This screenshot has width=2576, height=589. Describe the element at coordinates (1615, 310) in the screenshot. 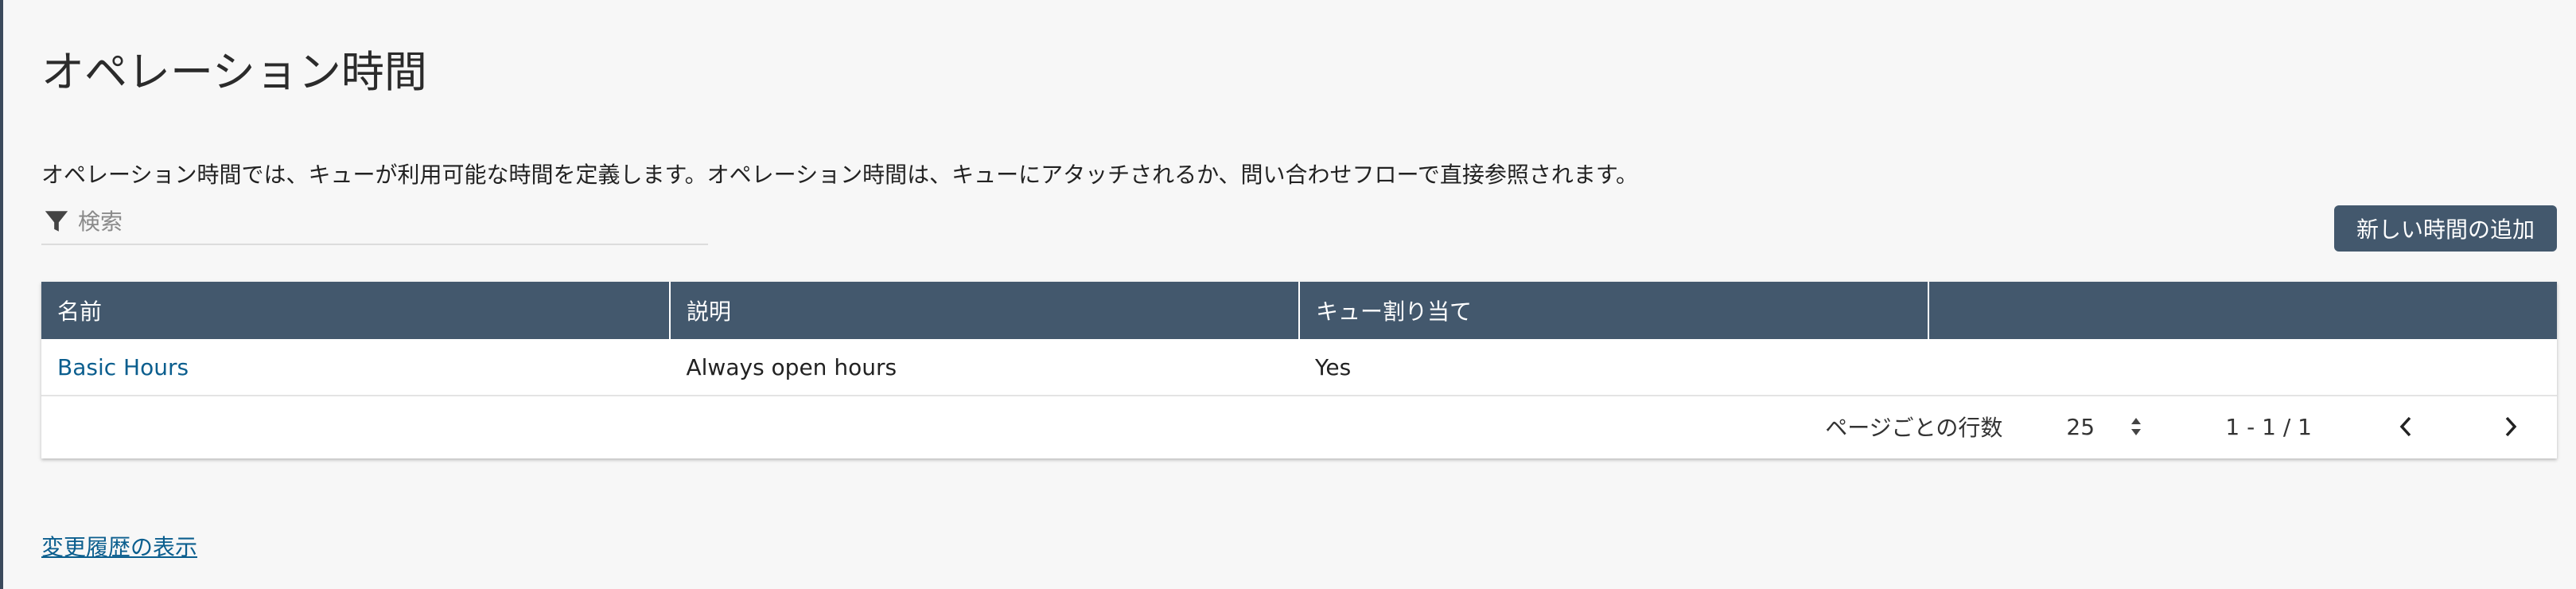

I see `column-header-queue-assigned: キュー割り当て` at that location.